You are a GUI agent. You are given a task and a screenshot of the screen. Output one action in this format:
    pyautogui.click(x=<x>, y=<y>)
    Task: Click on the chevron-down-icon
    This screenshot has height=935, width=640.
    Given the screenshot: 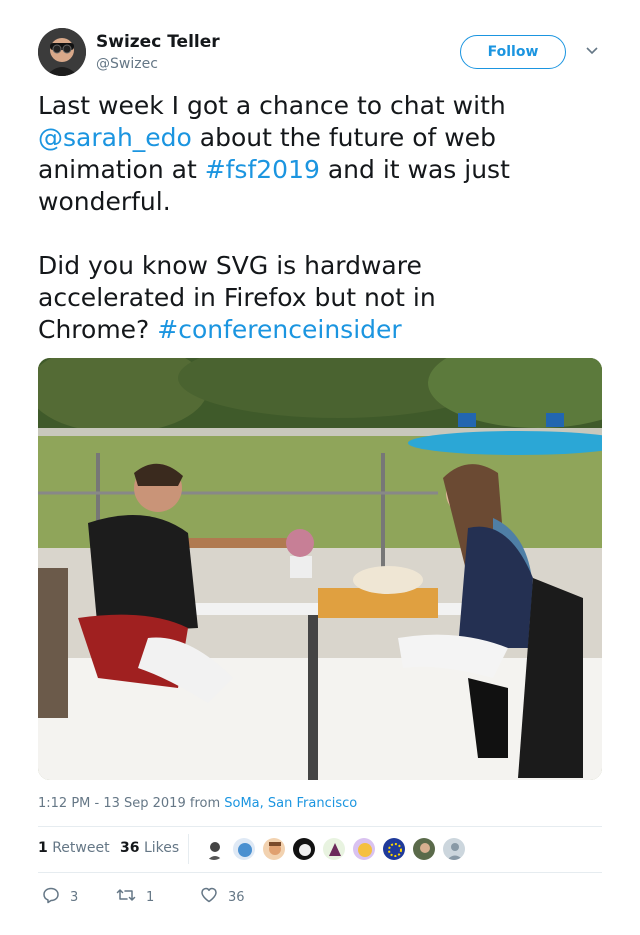 What is the action you would take?
    pyautogui.click(x=592, y=51)
    